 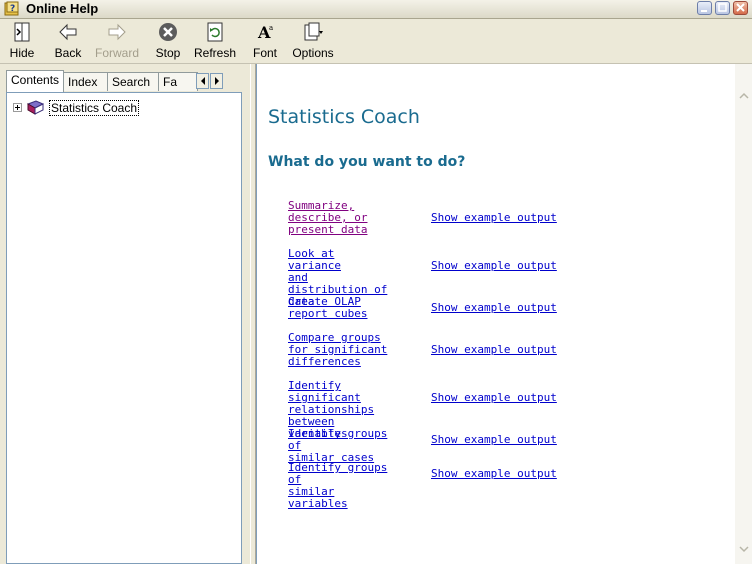 I want to click on arrow-right-icon, so click(x=217, y=81).